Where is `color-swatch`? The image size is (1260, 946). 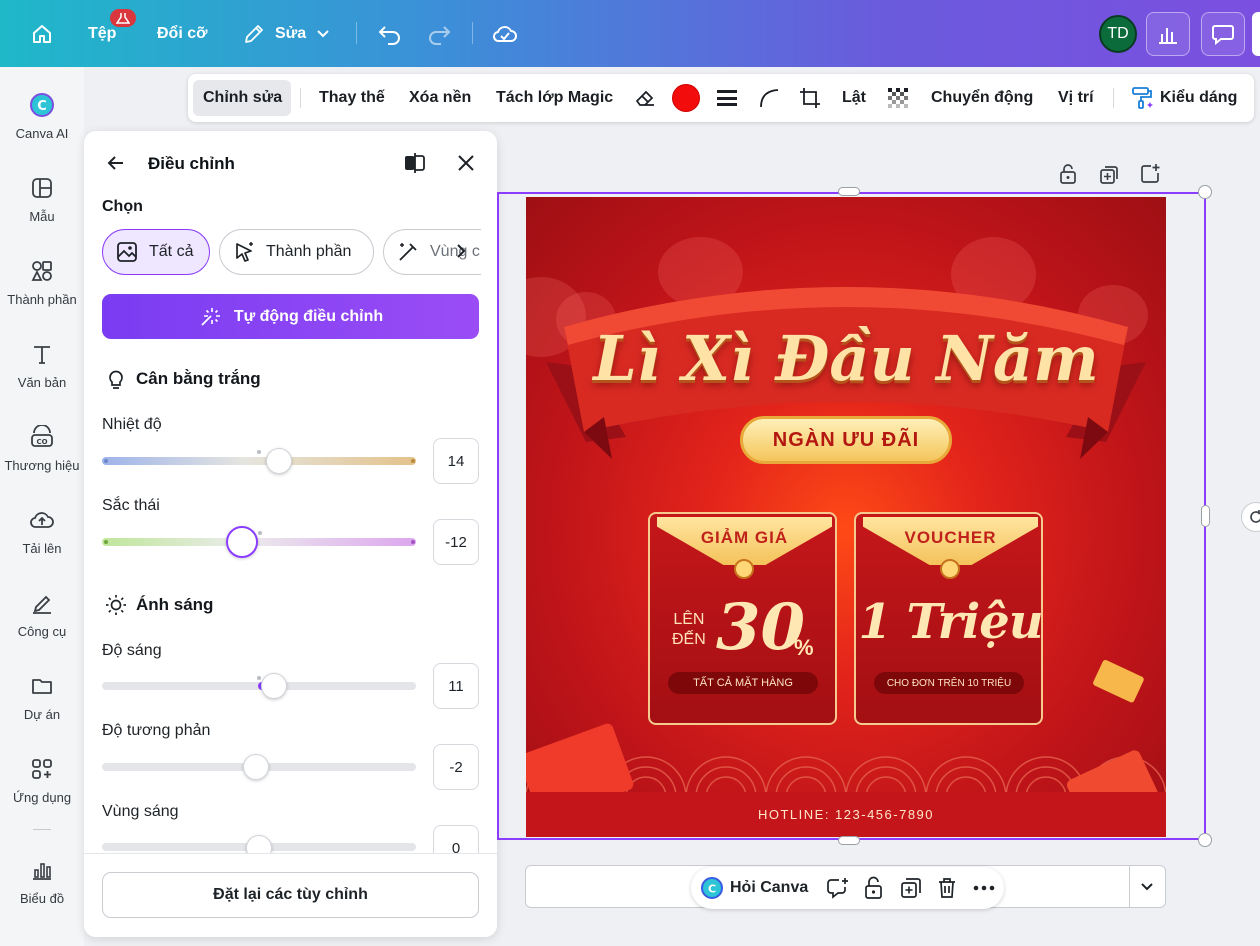 color-swatch is located at coordinates (686, 98).